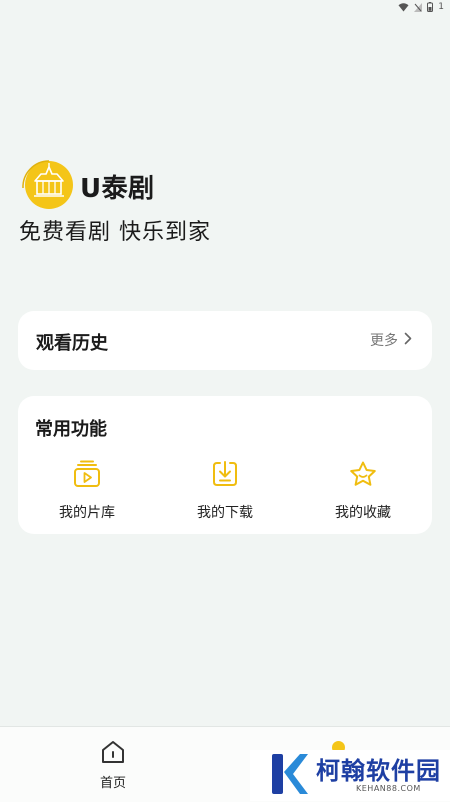 The image size is (450, 802). I want to click on temple-logo-icon, so click(48, 186).